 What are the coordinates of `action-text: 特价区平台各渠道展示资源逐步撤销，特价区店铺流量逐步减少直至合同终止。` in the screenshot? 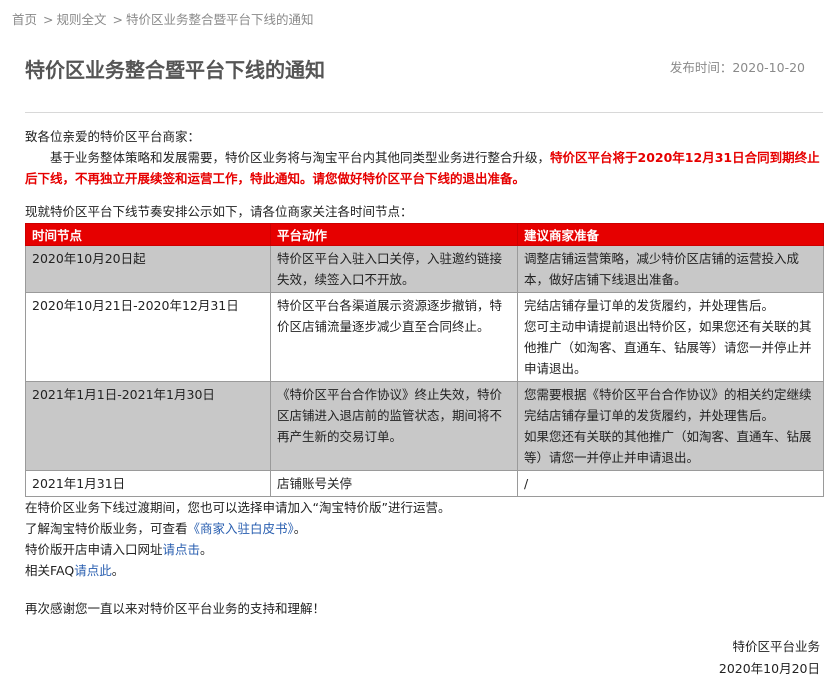 It's located at (390, 316).